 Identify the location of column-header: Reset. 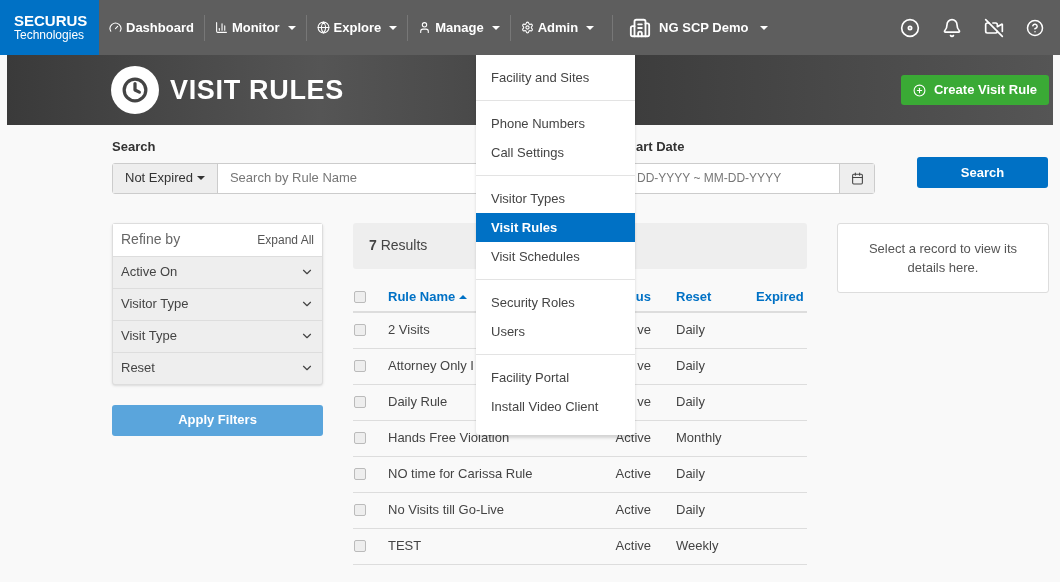
(694, 296).